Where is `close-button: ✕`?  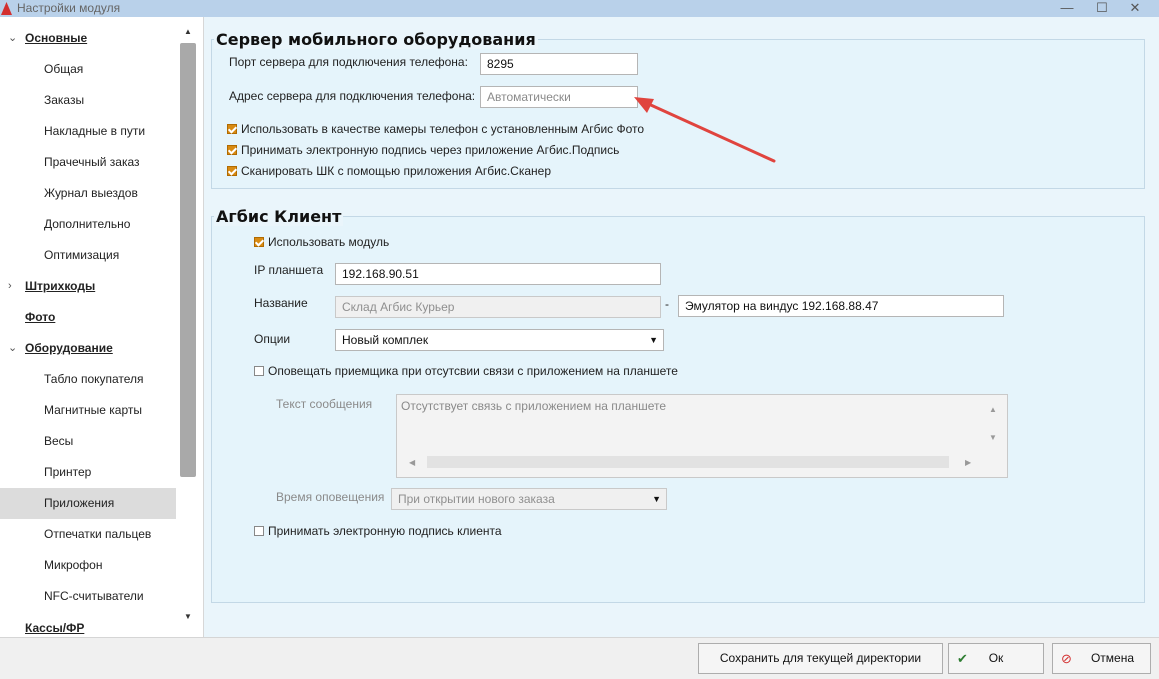
close-button: ✕ is located at coordinates (1135, 8).